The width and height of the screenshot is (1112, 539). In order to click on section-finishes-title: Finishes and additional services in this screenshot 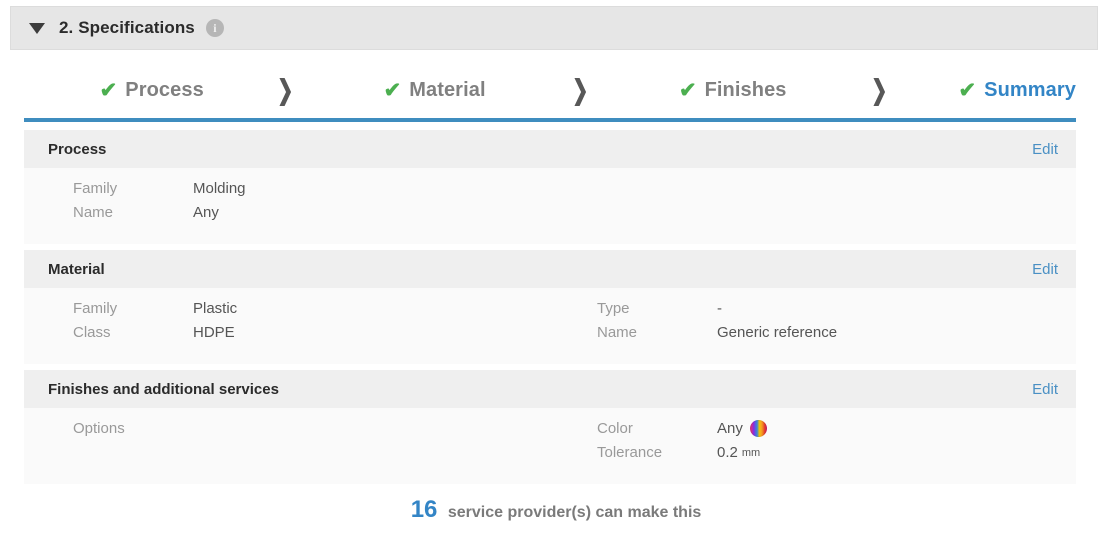, I will do `click(163, 389)`.